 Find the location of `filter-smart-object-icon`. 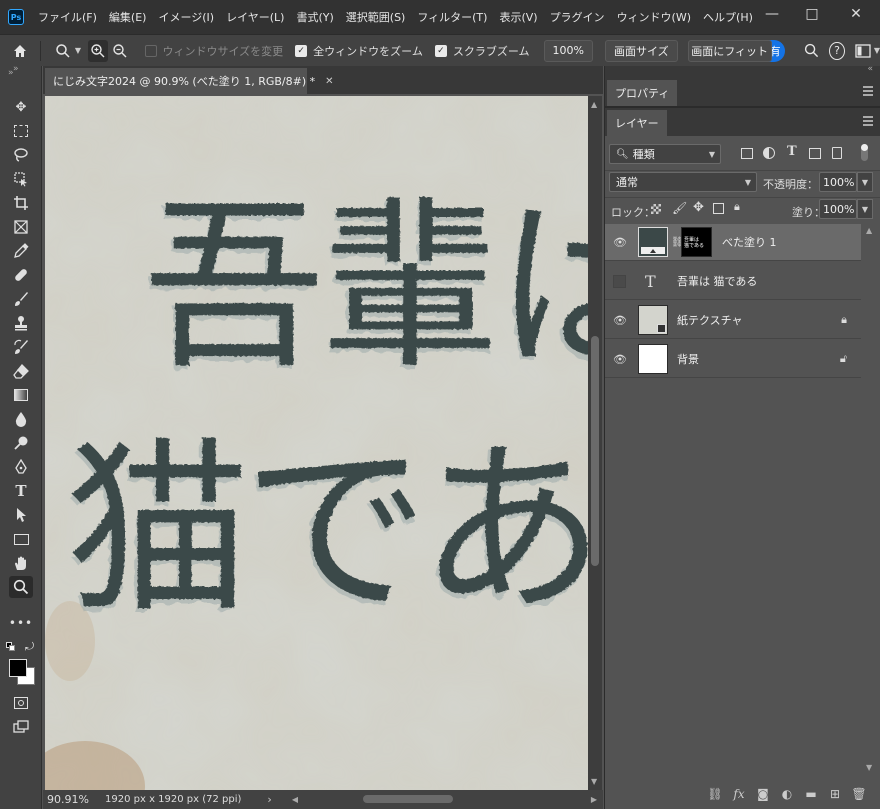

filter-smart-object-icon is located at coordinates (837, 153).